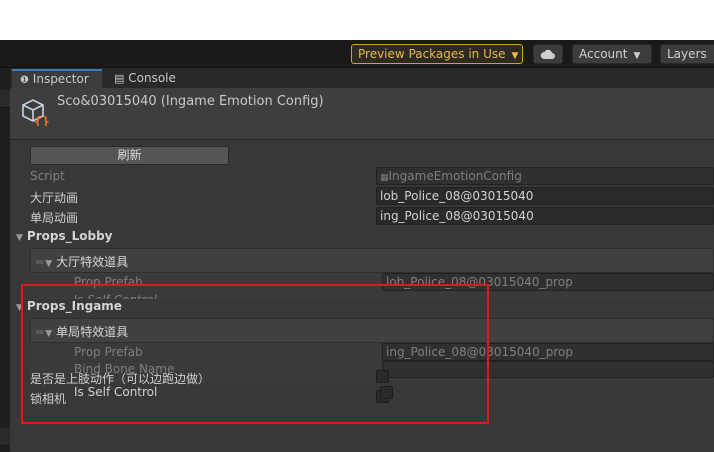  I want to click on refresh-button: 刷新, so click(129, 155).